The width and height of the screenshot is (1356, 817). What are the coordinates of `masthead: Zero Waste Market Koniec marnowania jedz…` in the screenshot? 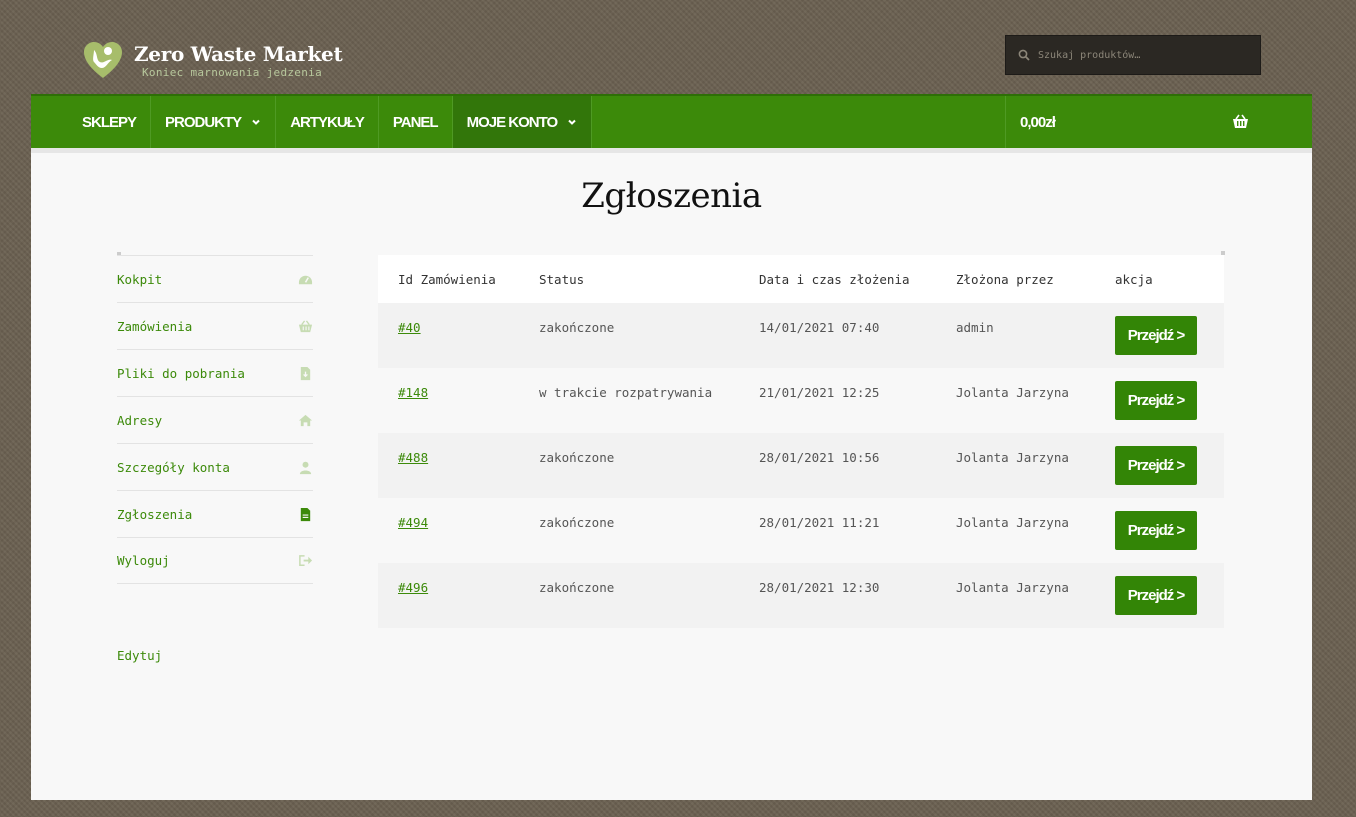 It's located at (678, 47).